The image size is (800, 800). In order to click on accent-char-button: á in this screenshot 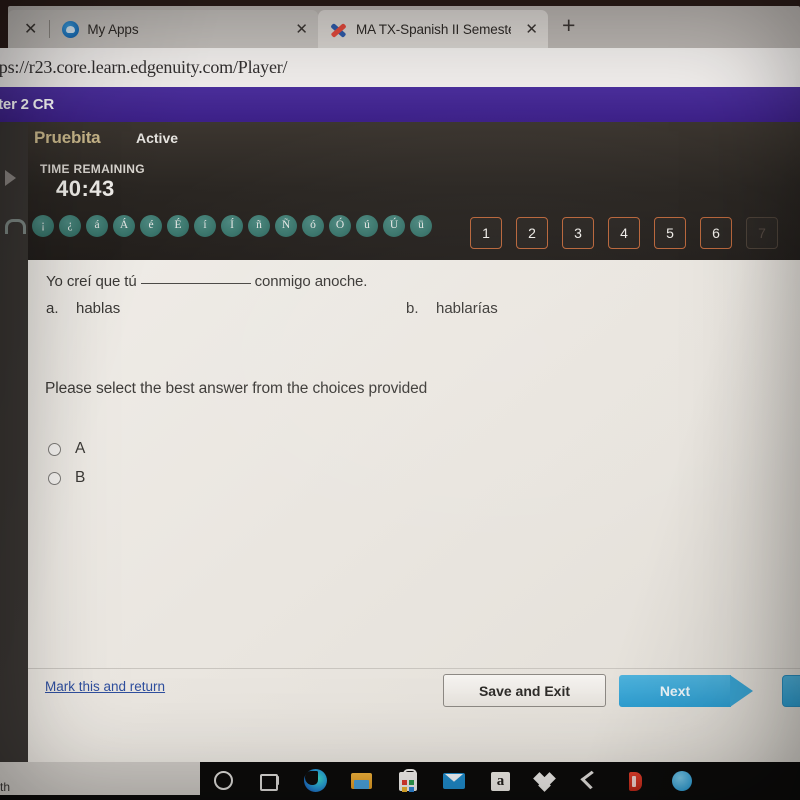, I will do `click(97, 226)`.